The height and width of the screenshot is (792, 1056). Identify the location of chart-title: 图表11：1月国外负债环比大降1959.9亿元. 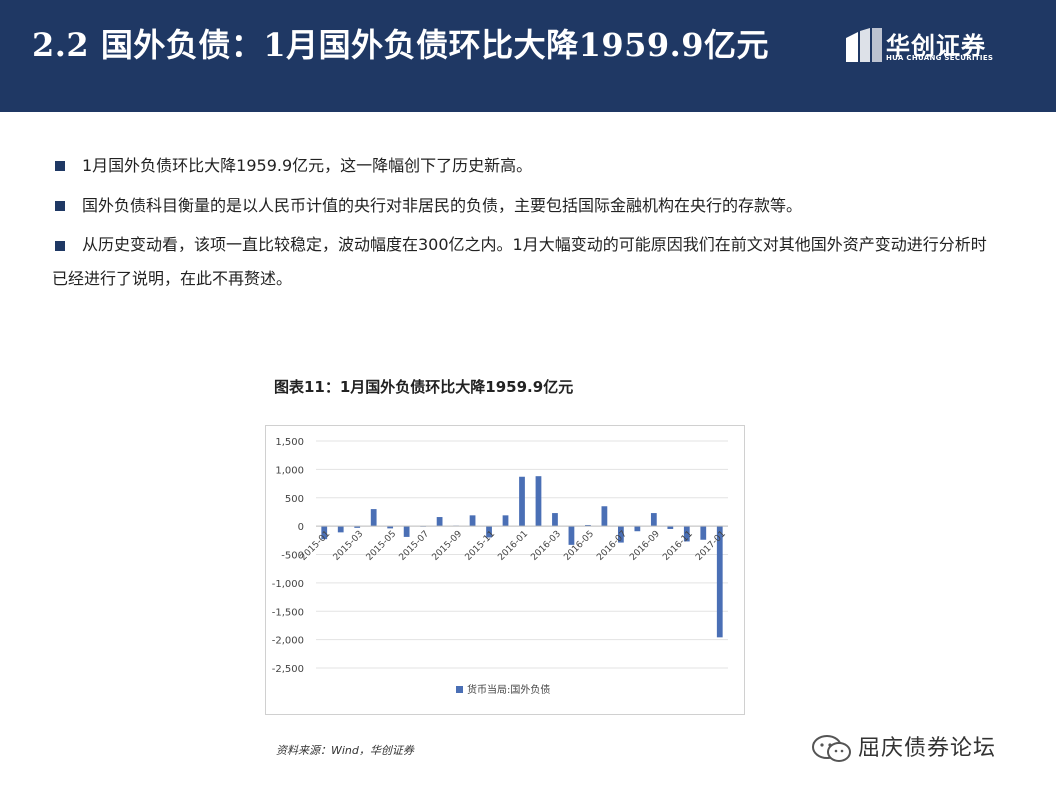
(424, 387).